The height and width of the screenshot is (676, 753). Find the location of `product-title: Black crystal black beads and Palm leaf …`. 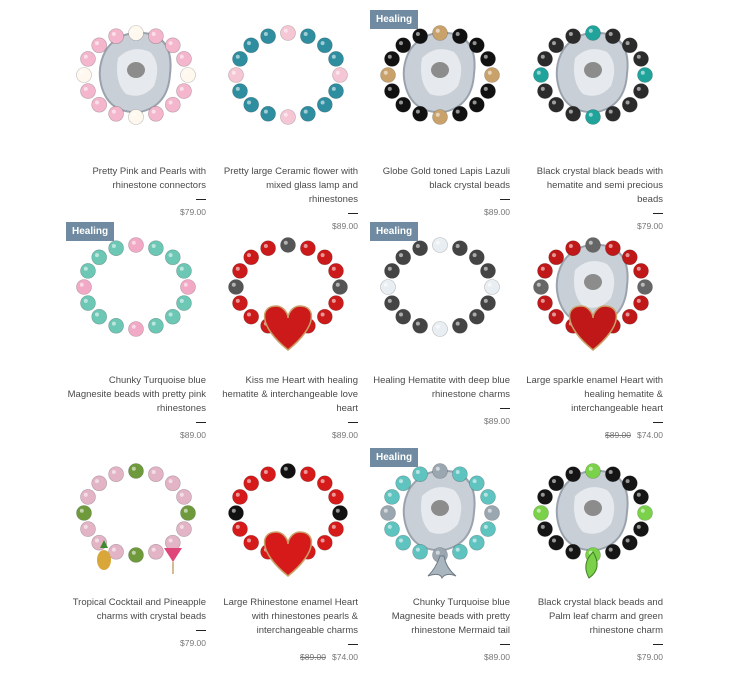

product-title: Black crystal black beads and Palm leaf … is located at coordinates (593, 617).